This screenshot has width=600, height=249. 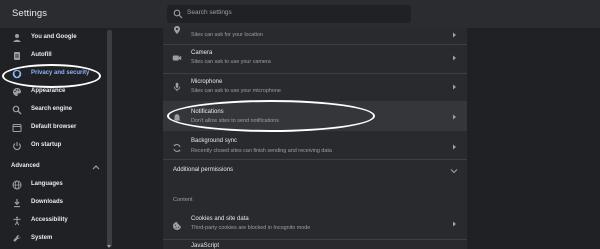 What do you see at coordinates (271, 116) in the screenshot?
I see `annotation-circle-notifications` at bounding box center [271, 116].